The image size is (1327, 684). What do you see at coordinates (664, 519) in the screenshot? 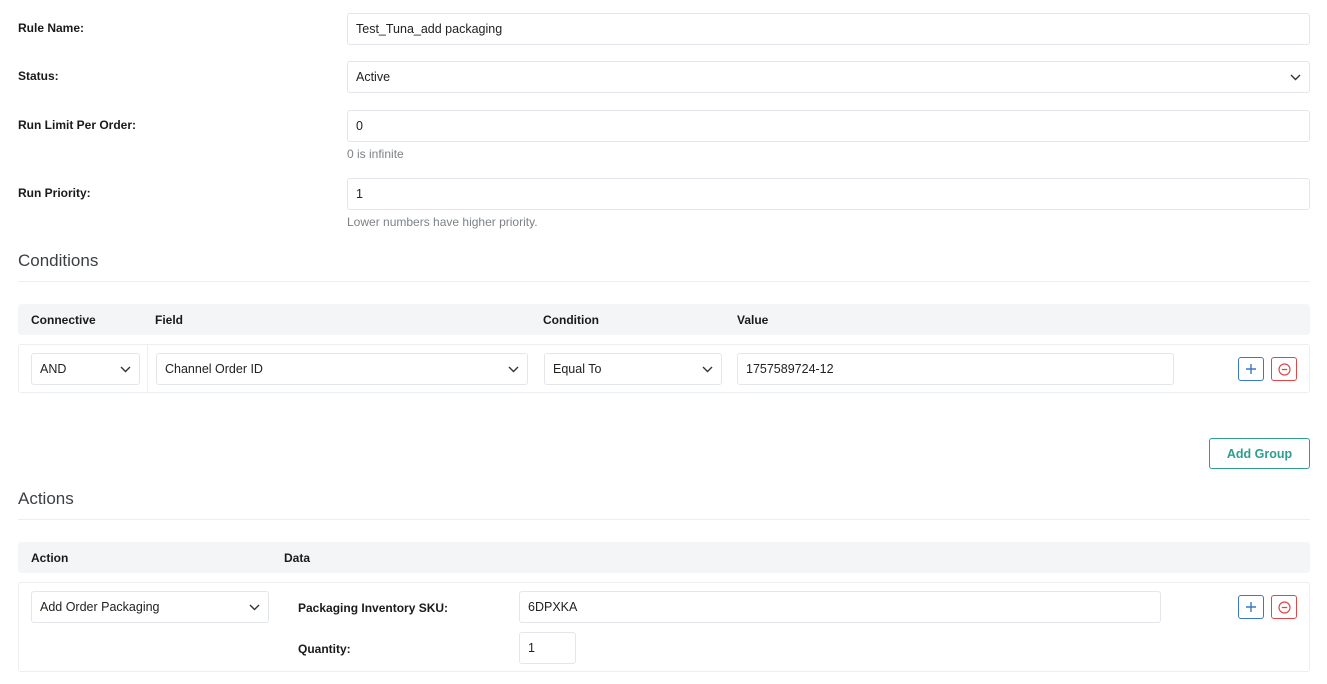
I see `actions-divider` at bounding box center [664, 519].